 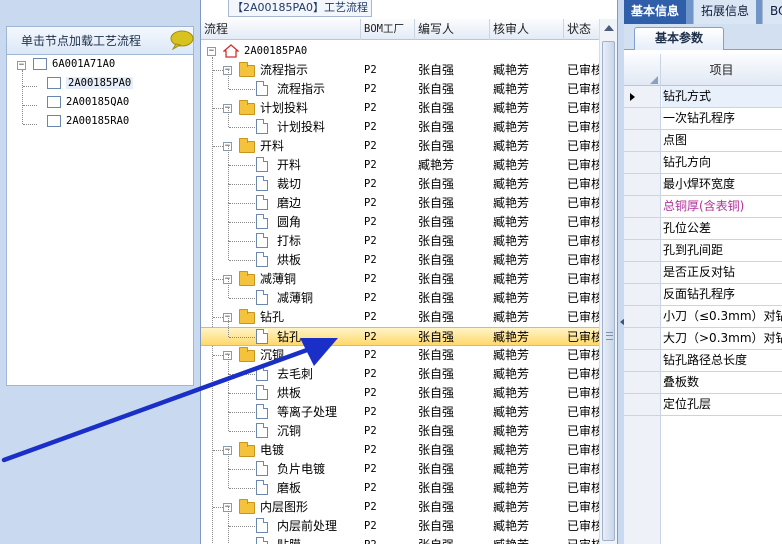 I want to click on tree-node-child: 2A00185RA0, so click(x=88, y=123).